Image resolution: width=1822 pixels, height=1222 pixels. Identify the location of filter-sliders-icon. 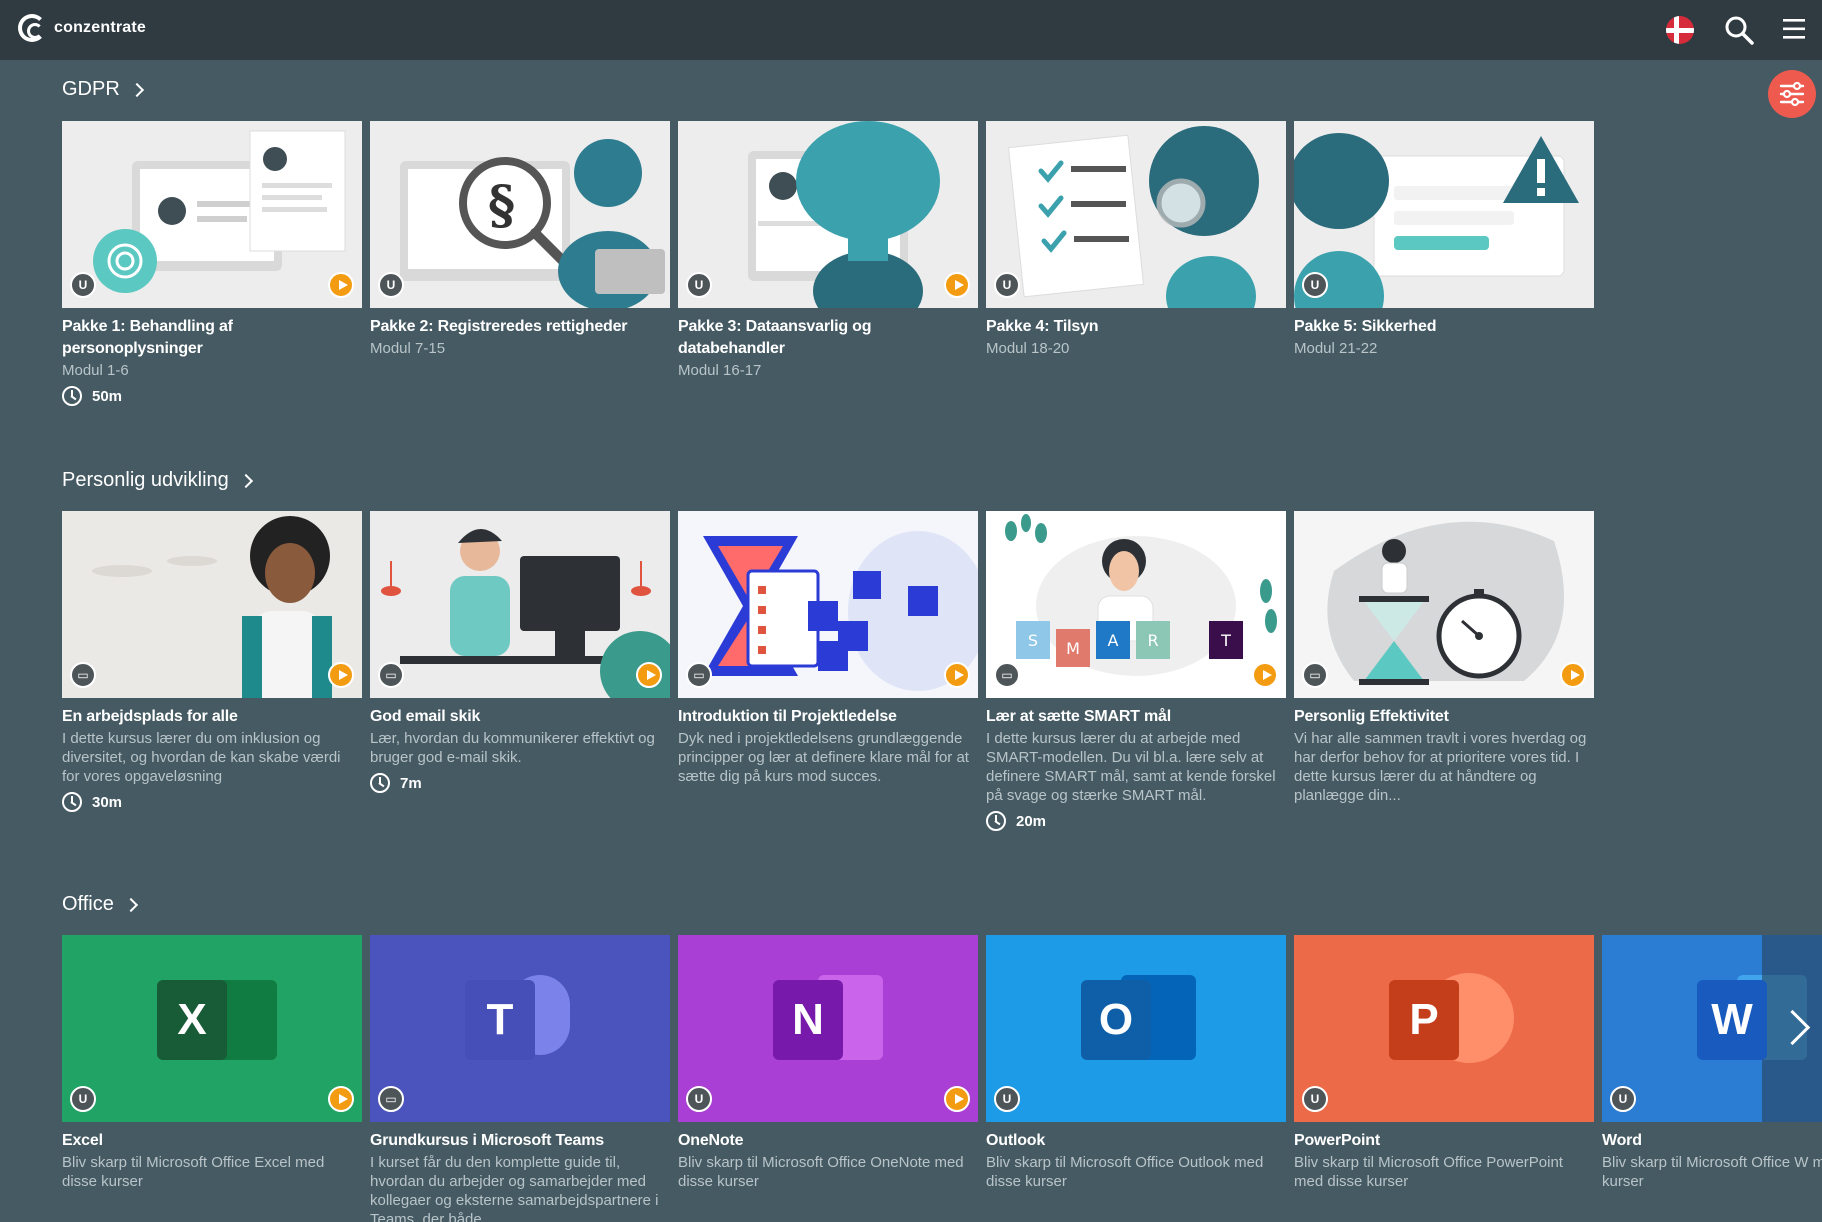
(1792, 94).